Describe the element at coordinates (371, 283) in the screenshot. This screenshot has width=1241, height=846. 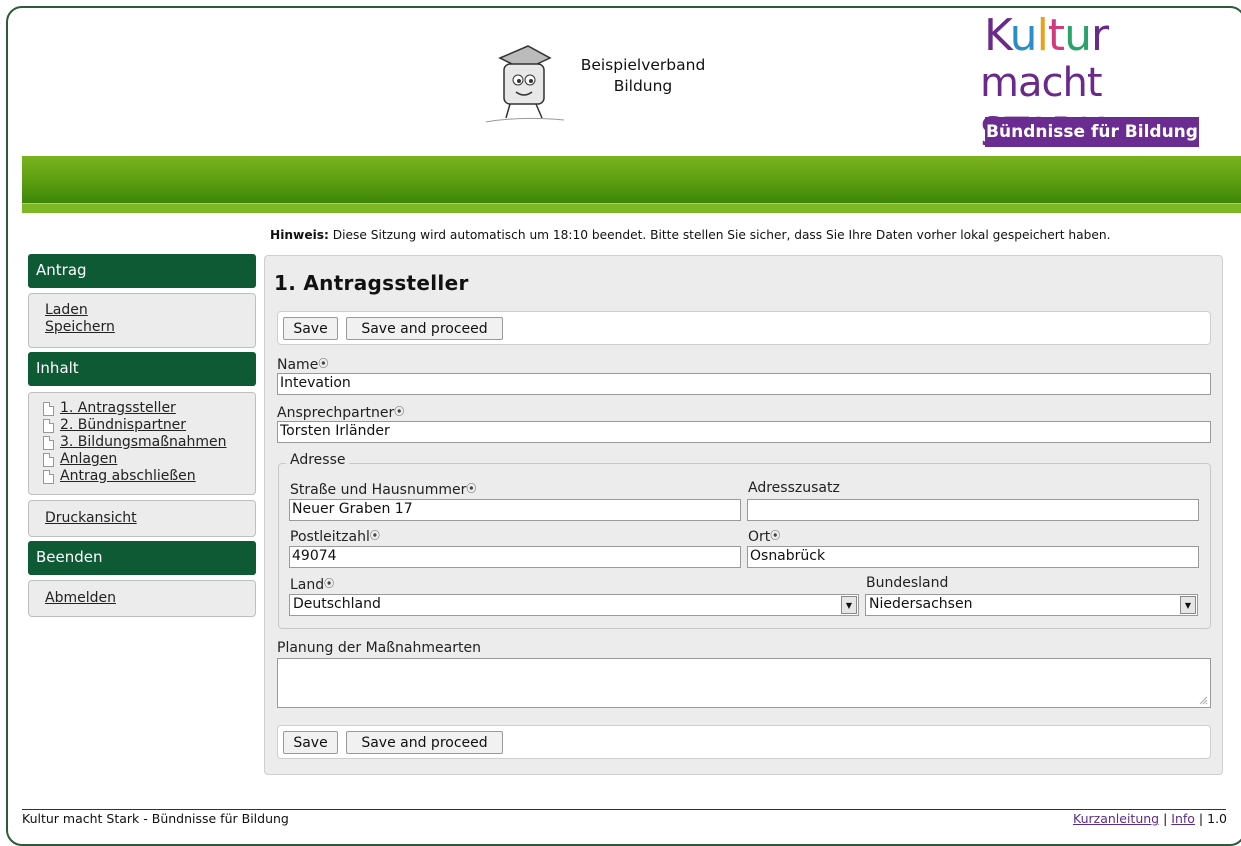
I see `page-title: 1. Antragssteller` at that location.